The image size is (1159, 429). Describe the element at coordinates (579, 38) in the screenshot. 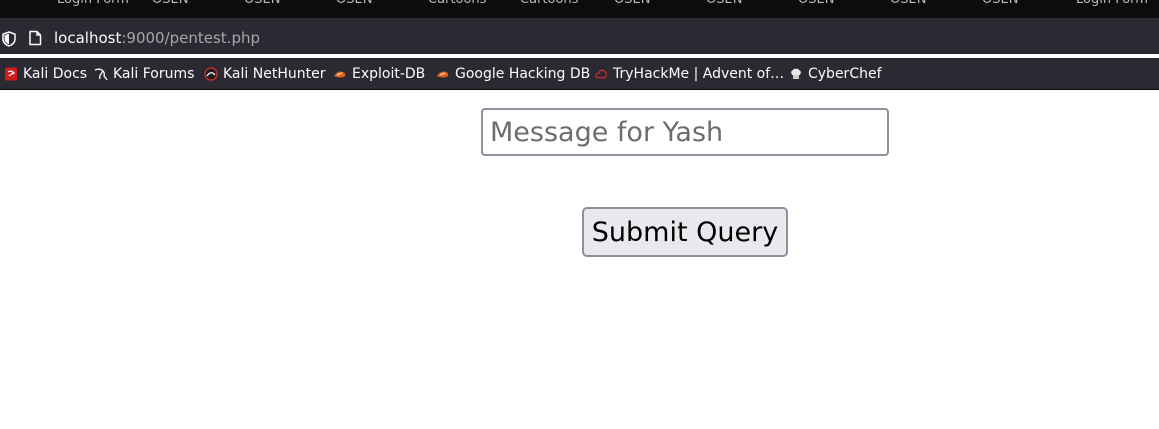

I see `url-bar: localhost:9000/pentest.php` at that location.